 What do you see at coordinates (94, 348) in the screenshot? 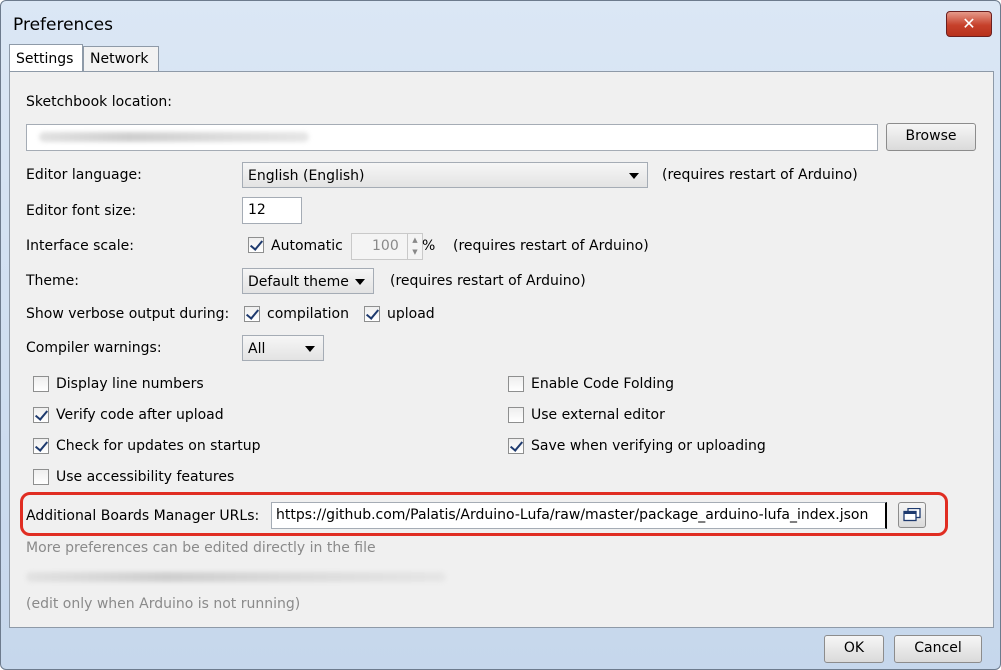
I see `compiler-warnings-label: Compiler warnings:` at bounding box center [94, 348].